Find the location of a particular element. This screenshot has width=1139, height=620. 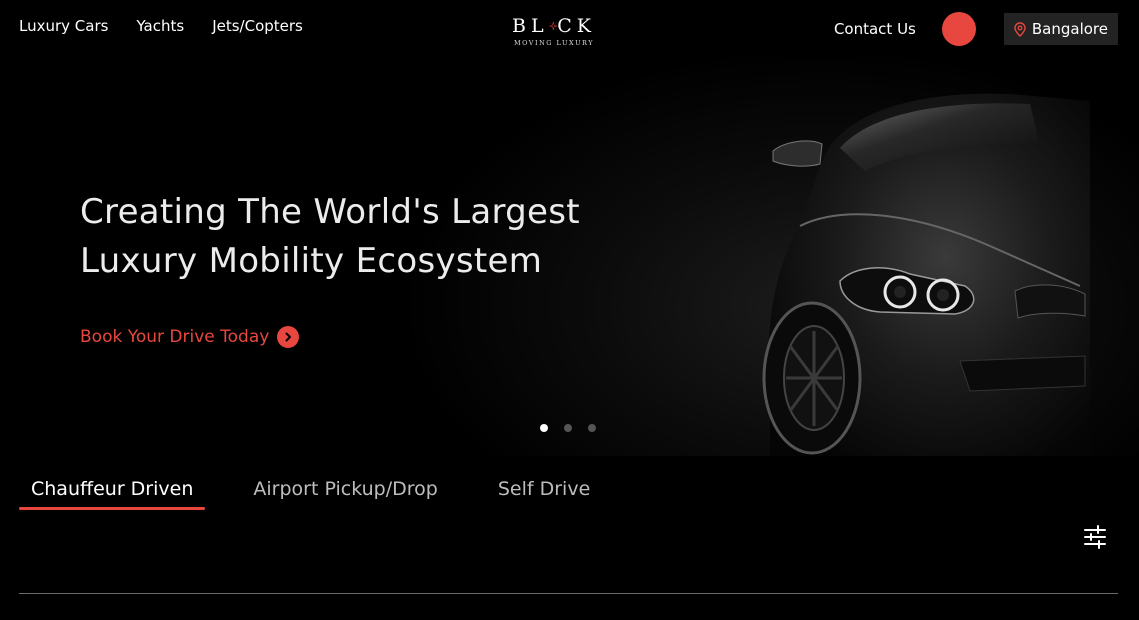

hero-title-line-1: Creating The World's Largest is located at coordinates (330, 212).